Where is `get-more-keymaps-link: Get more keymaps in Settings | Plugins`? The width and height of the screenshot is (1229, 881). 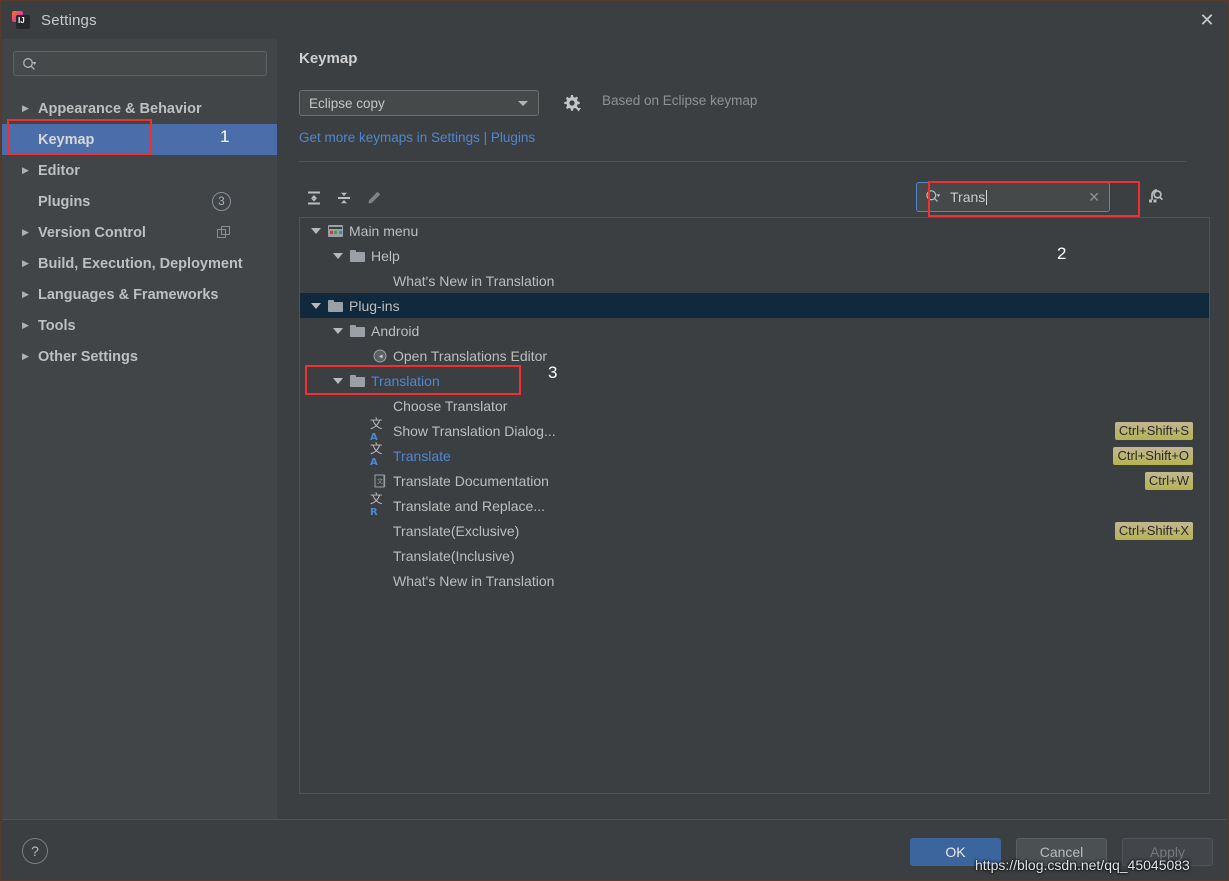 get-more-keymaps-link: Get more keymaps in Settings | Plugins is located at coordinates (417, 137).